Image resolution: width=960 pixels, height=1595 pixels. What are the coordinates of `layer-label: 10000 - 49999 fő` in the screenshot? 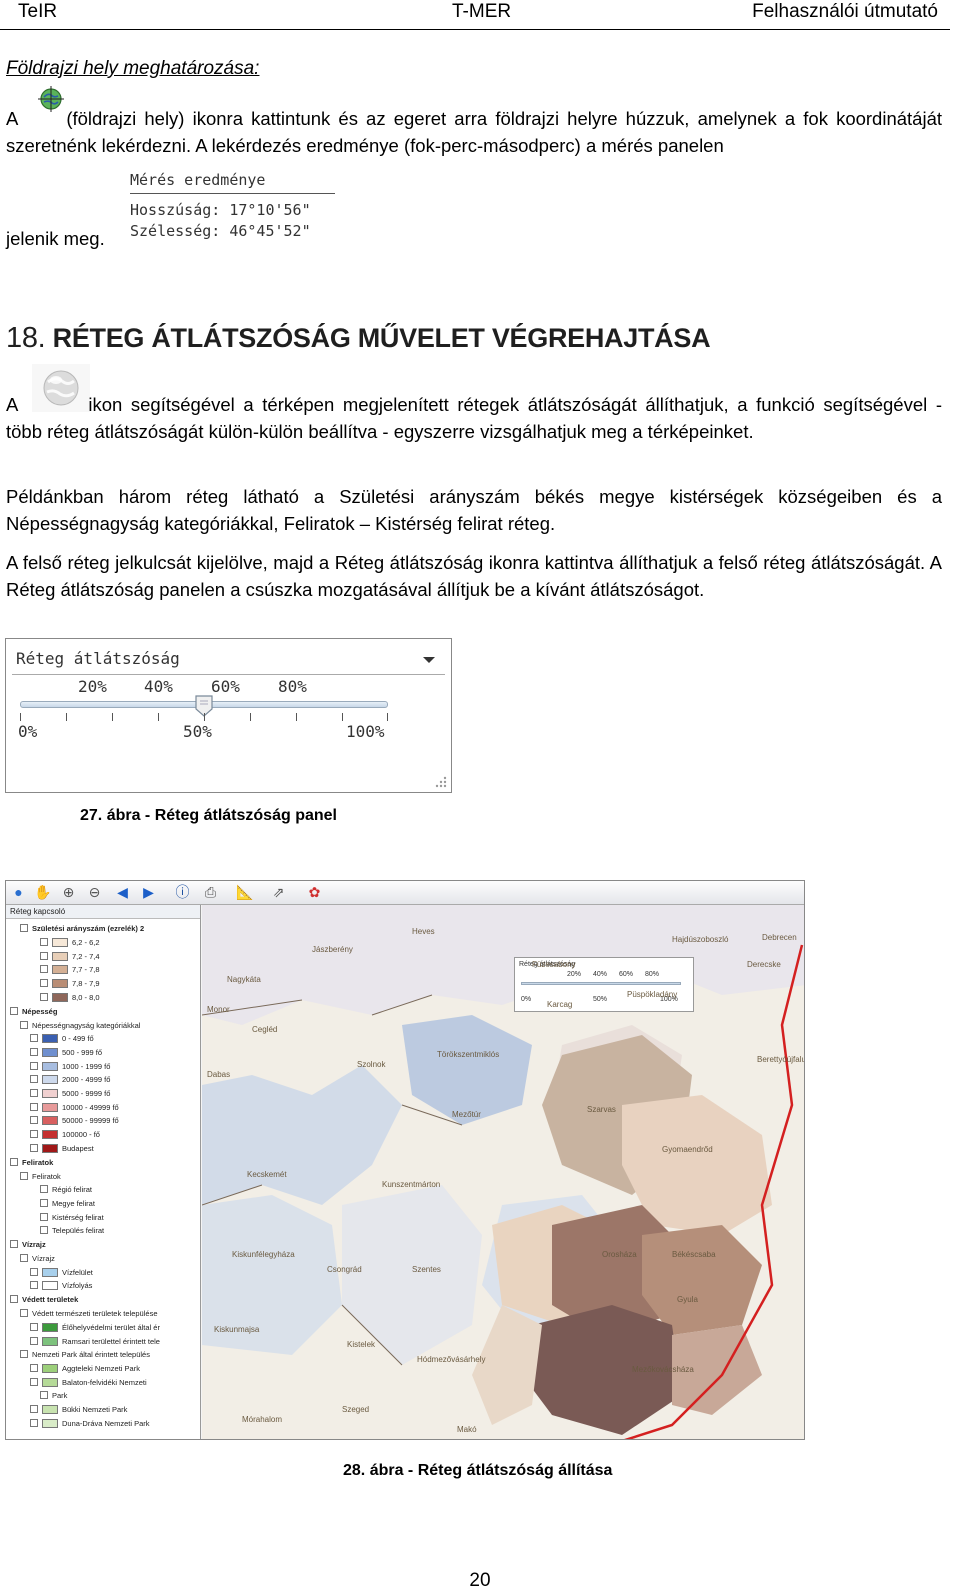 It's located at (90, 1107).